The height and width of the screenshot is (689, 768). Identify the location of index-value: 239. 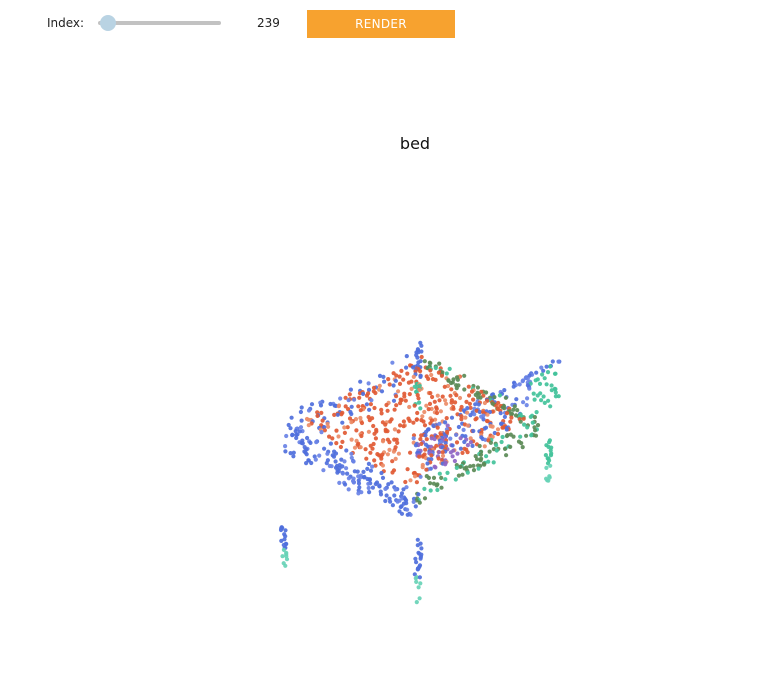
(268, 23).